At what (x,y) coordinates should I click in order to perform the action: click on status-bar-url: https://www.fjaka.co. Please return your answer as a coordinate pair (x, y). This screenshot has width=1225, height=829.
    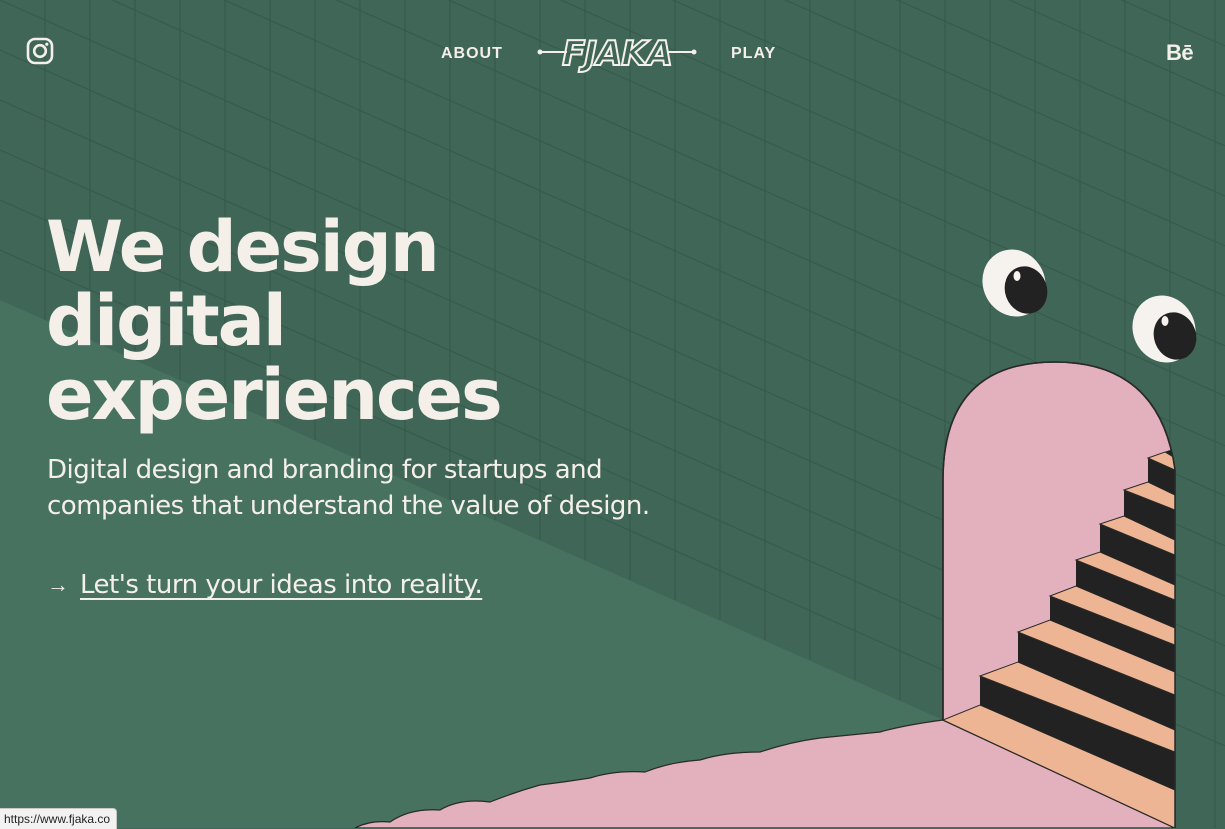
    Looking at the image, I should click on (59, 818).